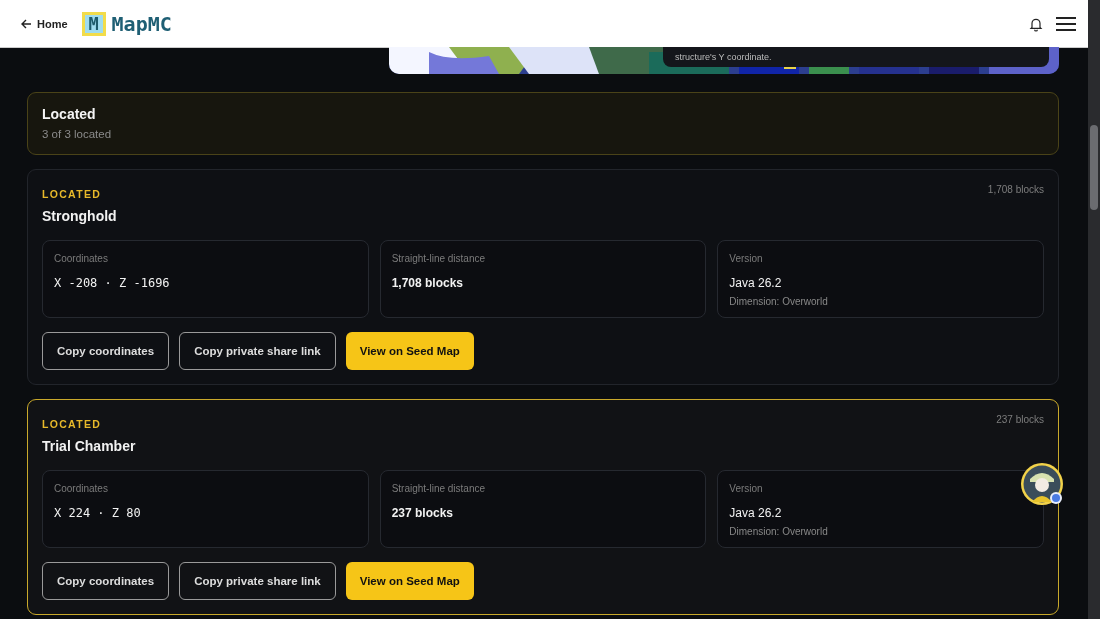 This screenshot has height=619, width=1100. Describe the element at coordinates (1015, 189) in the screenshot. I see `distance-label: 1,708 blocks` at that location.